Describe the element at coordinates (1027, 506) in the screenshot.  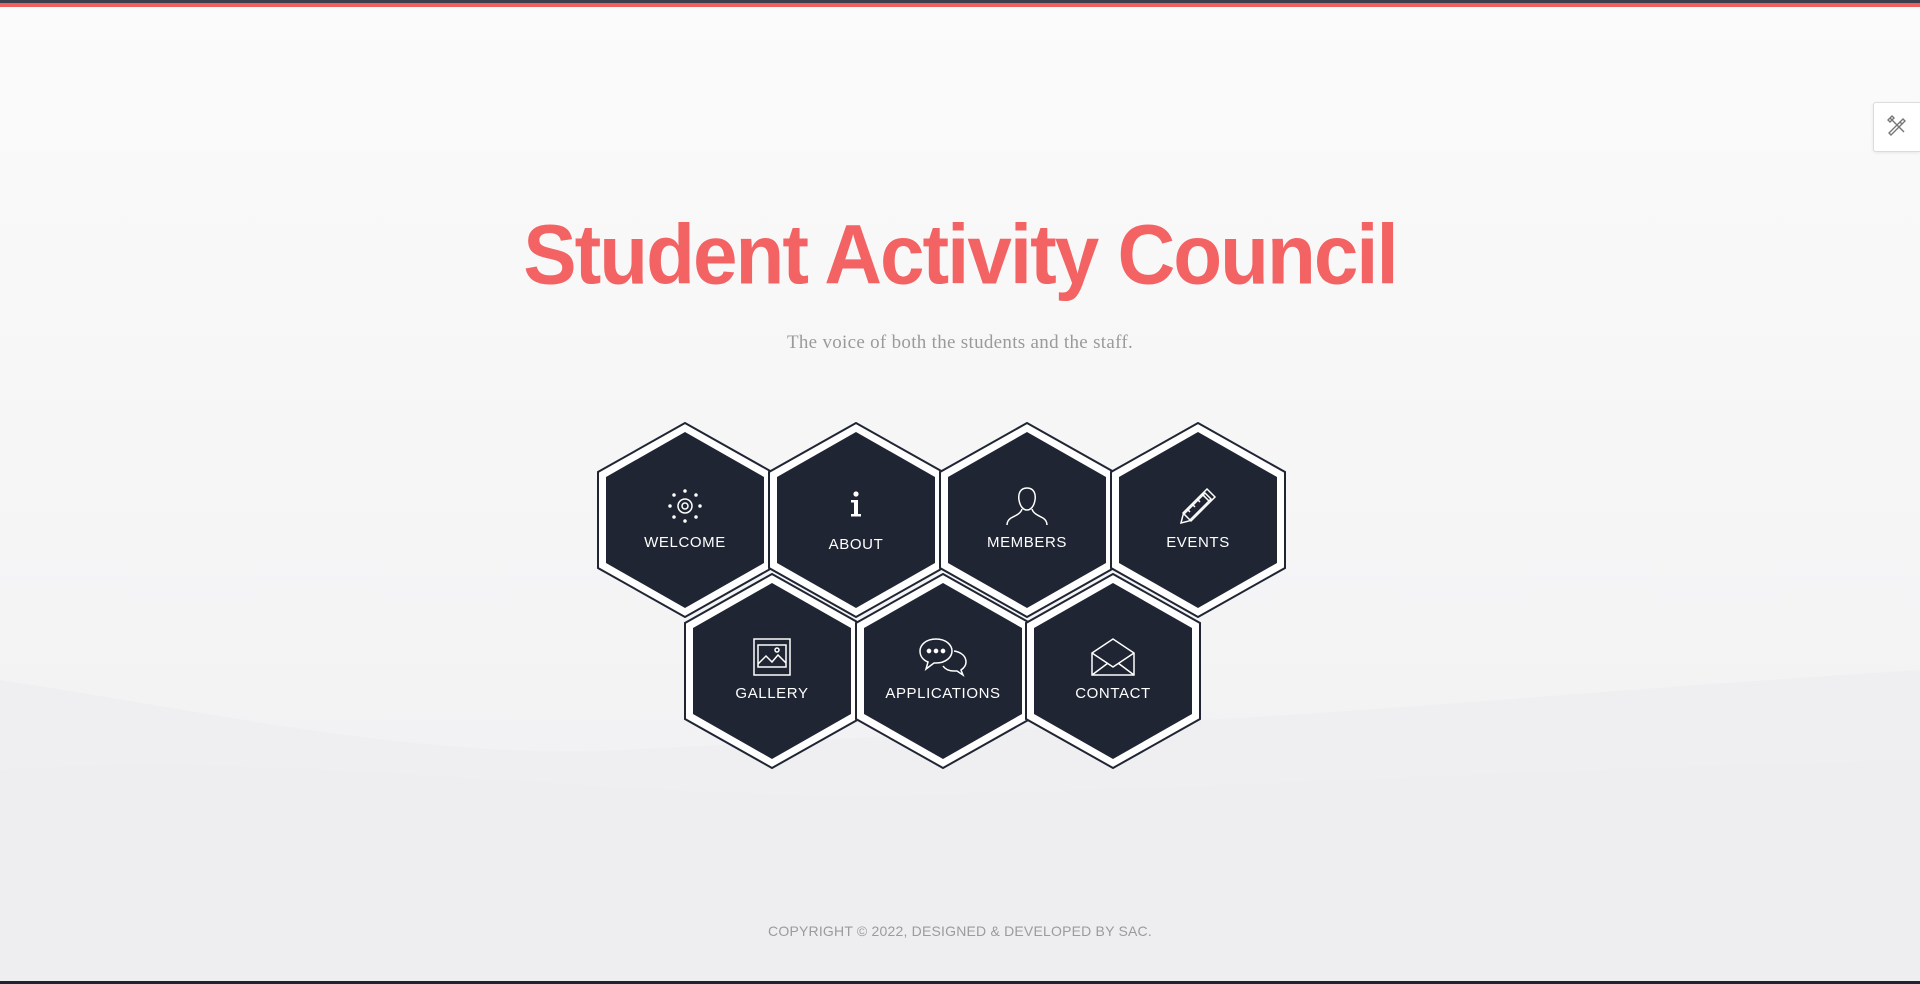
I see `user-icon` at that location.